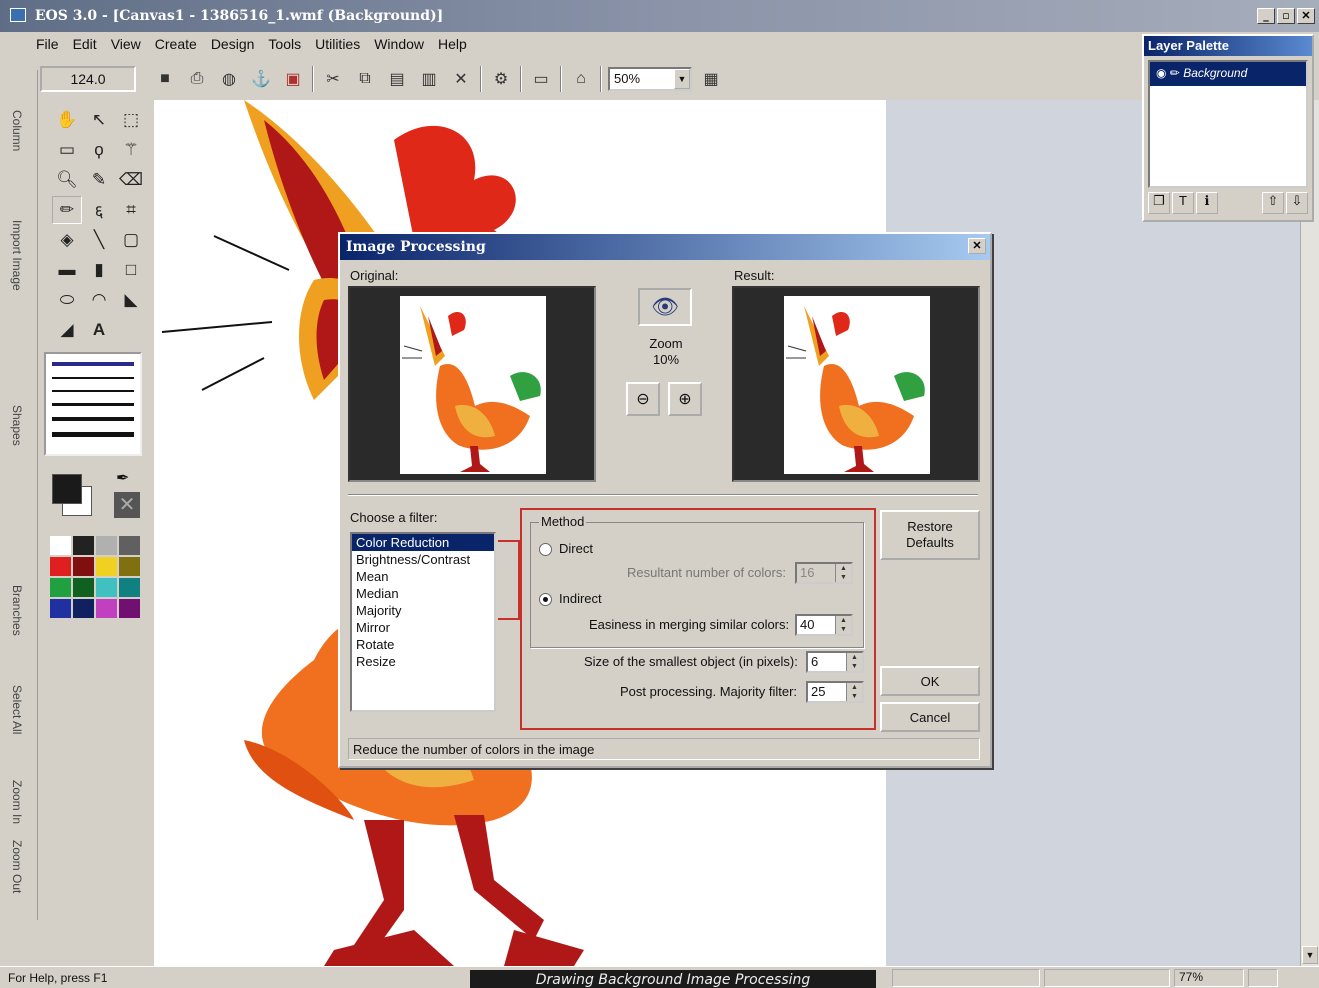  I want to click on list-item: Mean, so click(423, 576).